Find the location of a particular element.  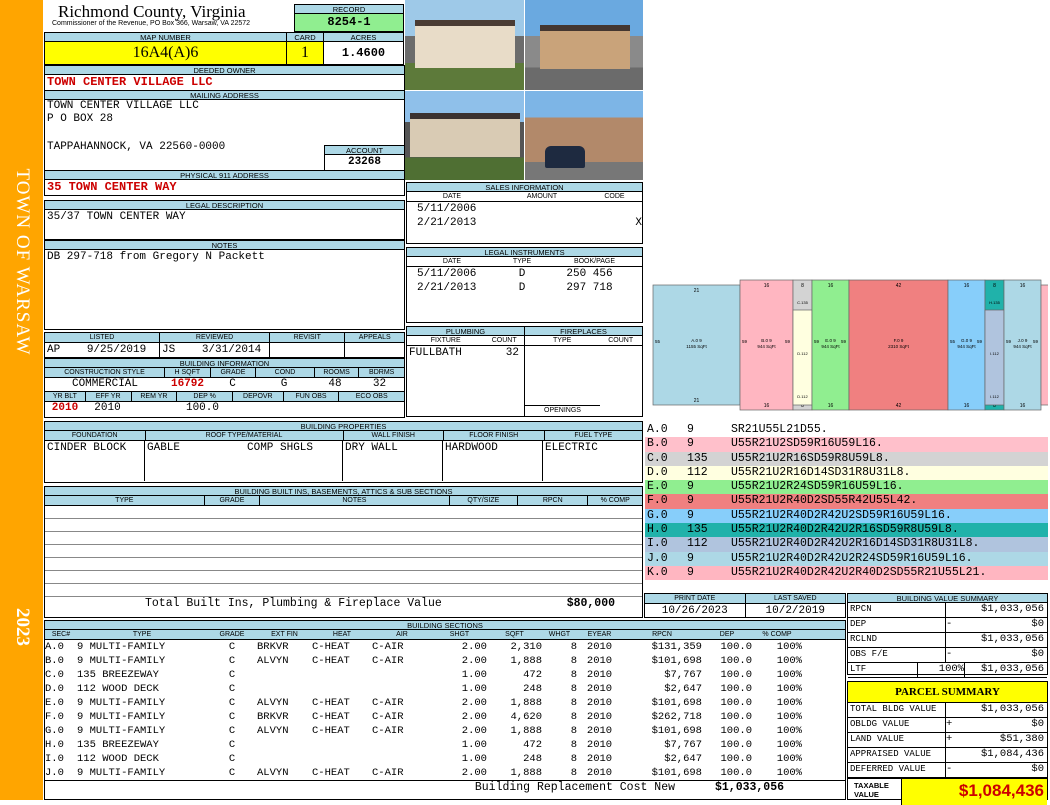

bi-col-effyr: EFF YR is located at coordinates (109, 396).